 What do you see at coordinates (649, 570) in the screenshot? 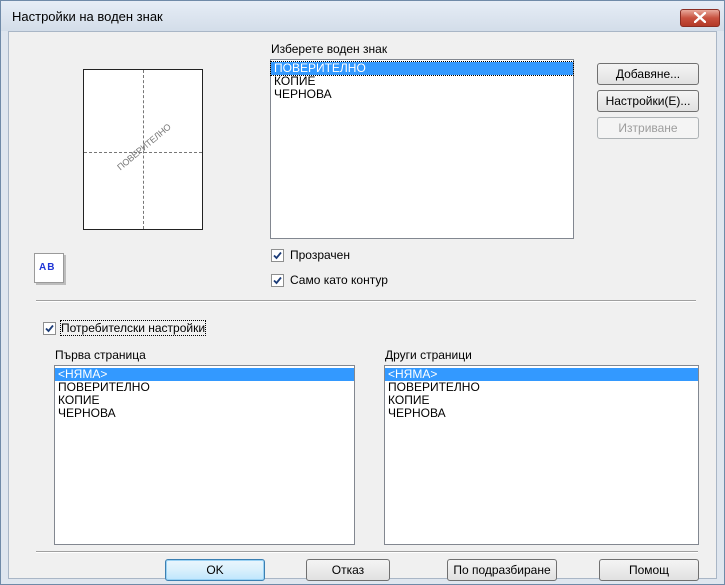
I see `help-button: Помощ` at bounding box center [649, 570].